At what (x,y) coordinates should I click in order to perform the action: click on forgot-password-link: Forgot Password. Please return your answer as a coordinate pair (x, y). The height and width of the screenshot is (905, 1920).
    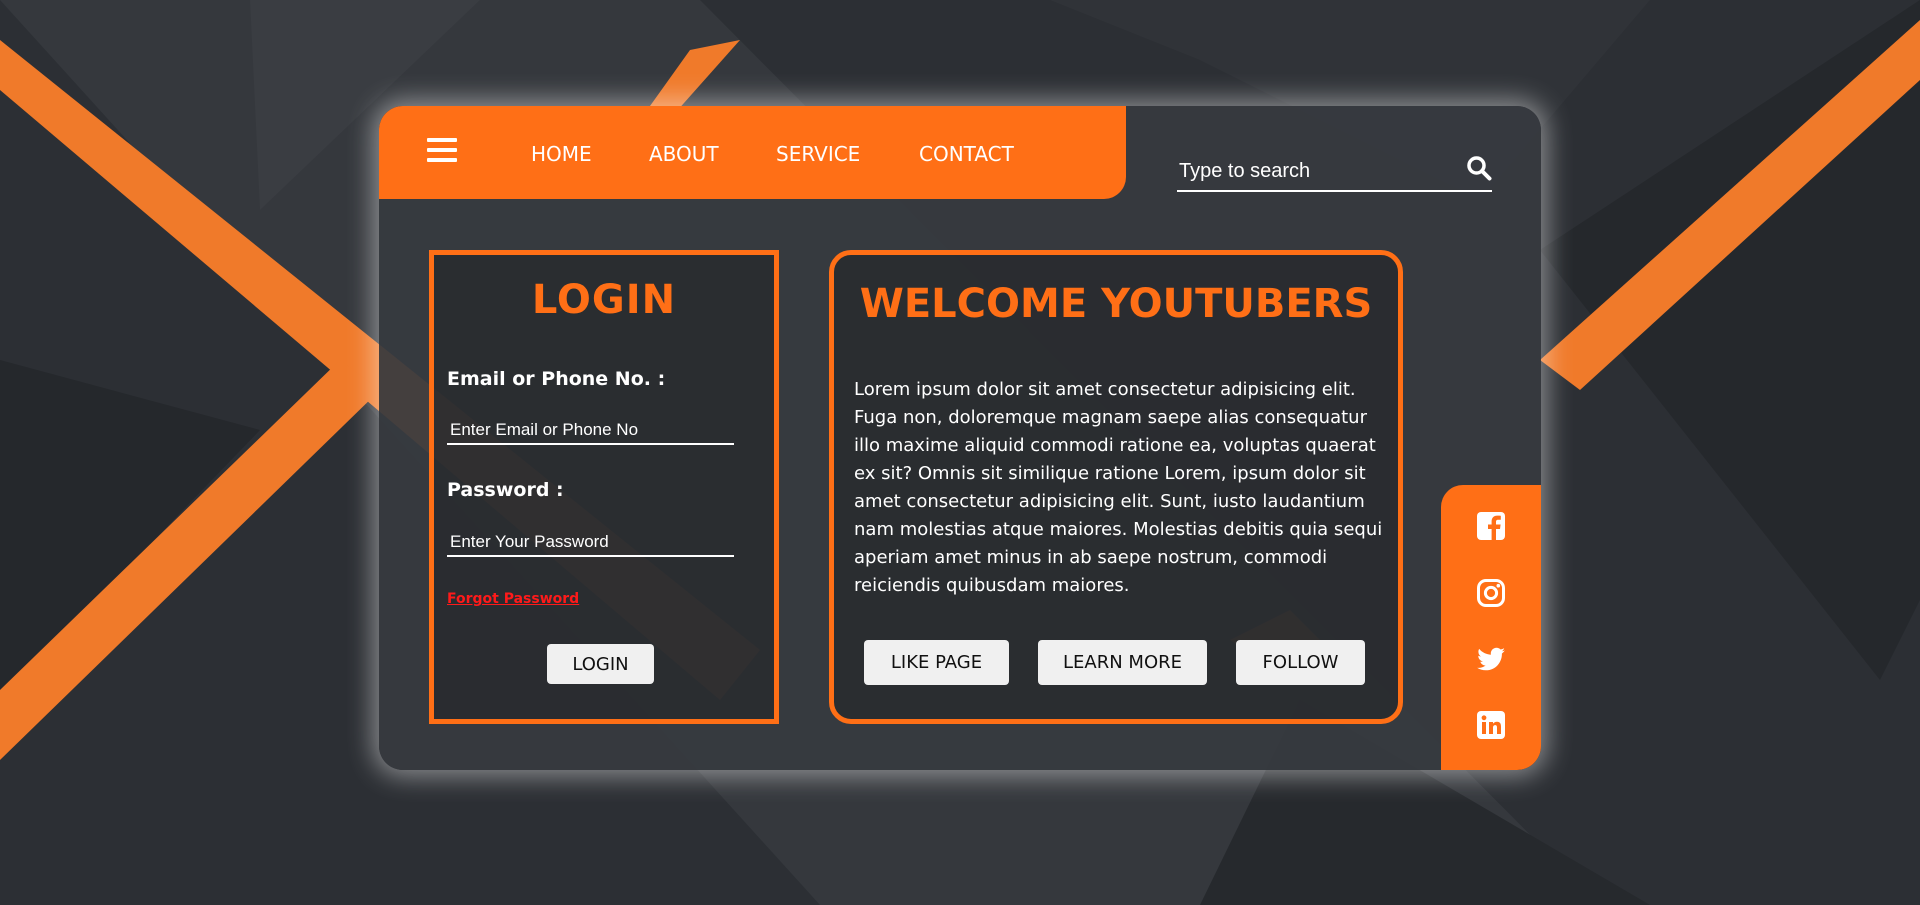
    Looking at the image, I should click on (513, 599).